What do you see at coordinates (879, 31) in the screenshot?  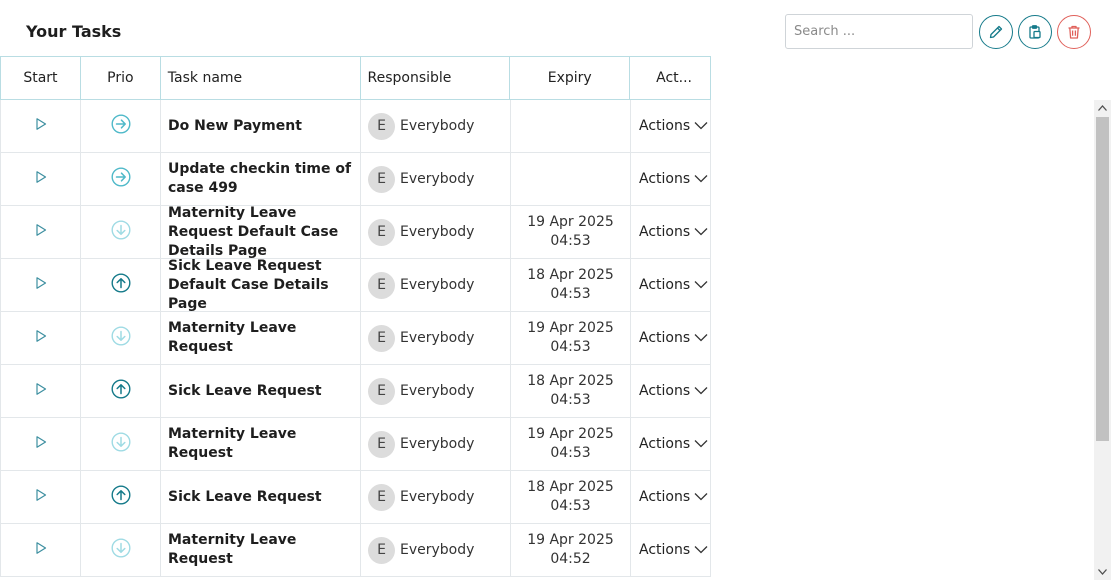 I see `search-input` at bounding box center [879, 31].